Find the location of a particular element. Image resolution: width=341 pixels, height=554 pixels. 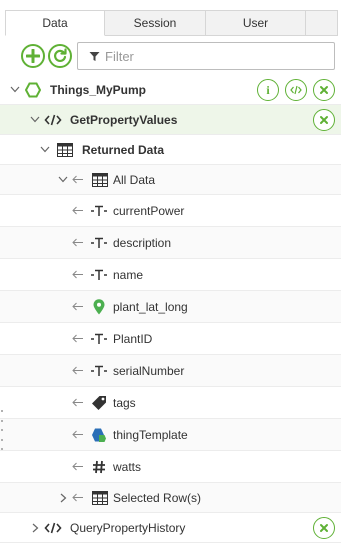

location-pin-icon is located at coordinates (99, 306).